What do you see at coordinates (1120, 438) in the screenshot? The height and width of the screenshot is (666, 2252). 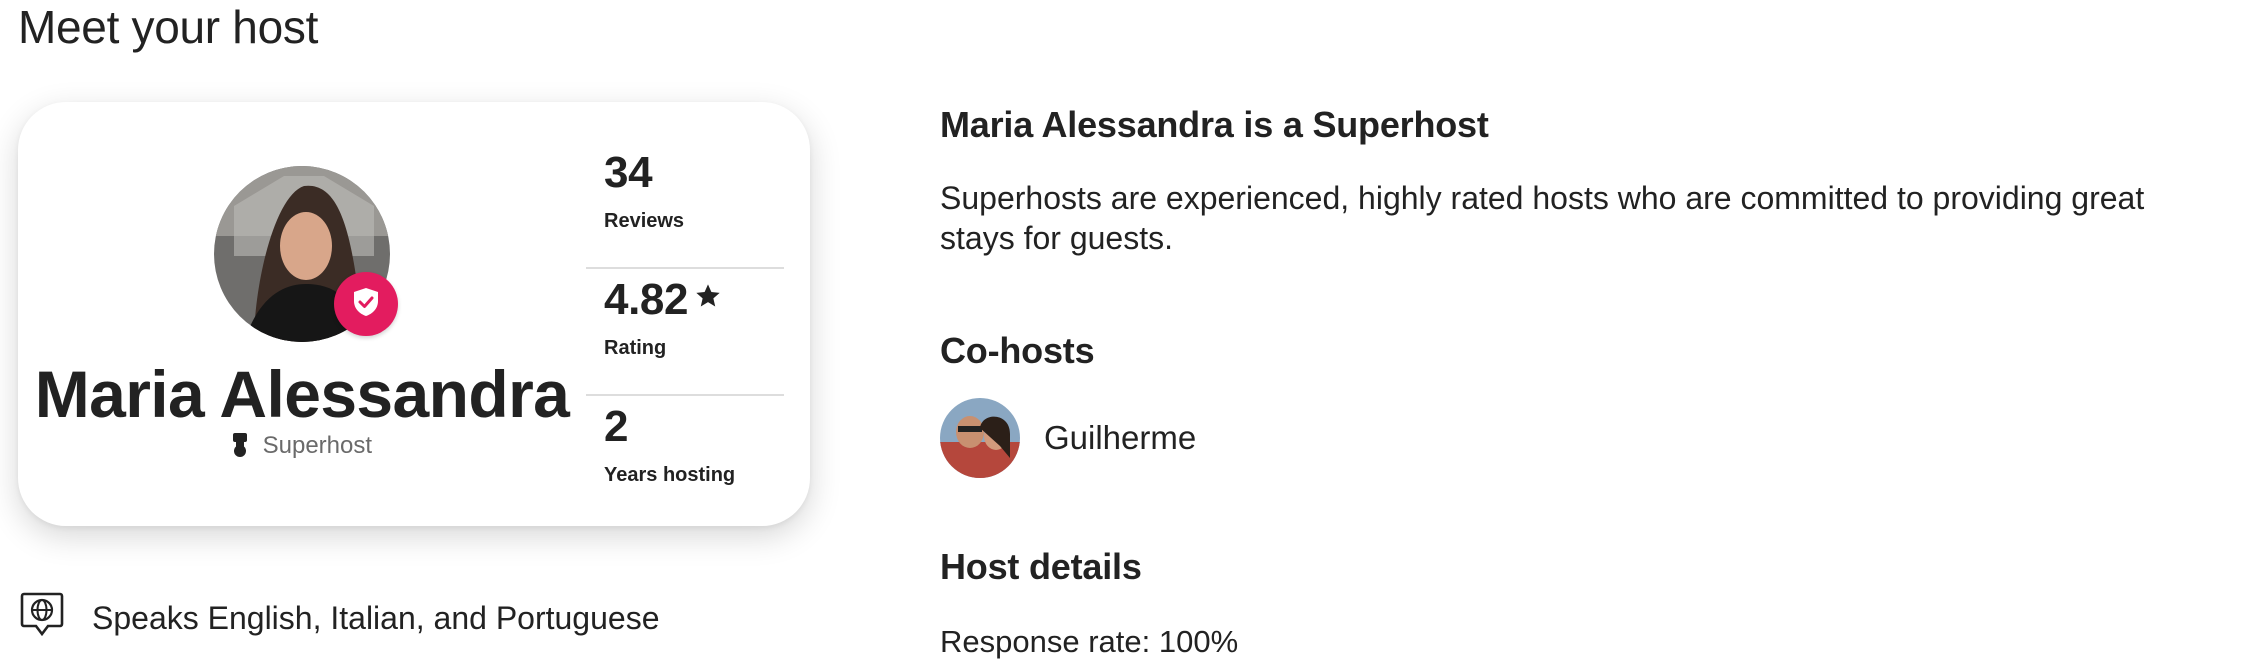 I see `cohost-name: Guilherme` at bounding box center [1120, 438].